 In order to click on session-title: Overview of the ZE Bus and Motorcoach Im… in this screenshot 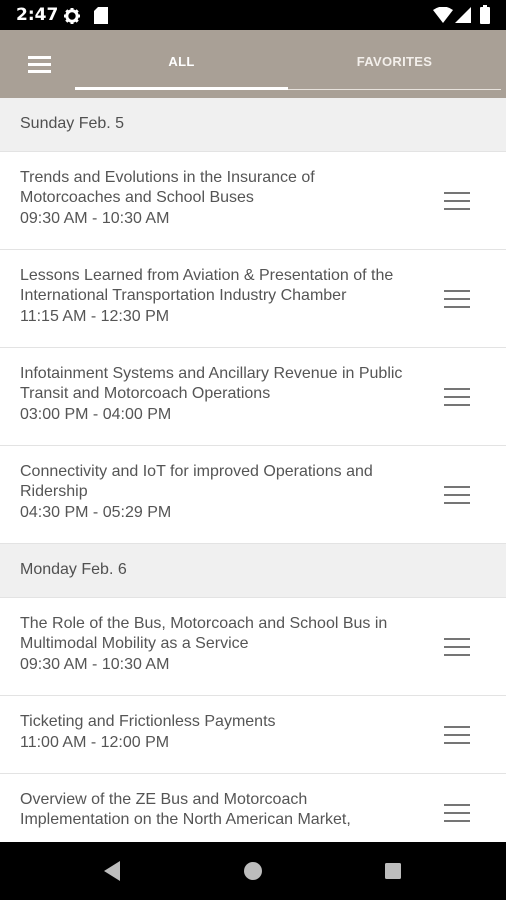, I will do `click(185, 809)`.